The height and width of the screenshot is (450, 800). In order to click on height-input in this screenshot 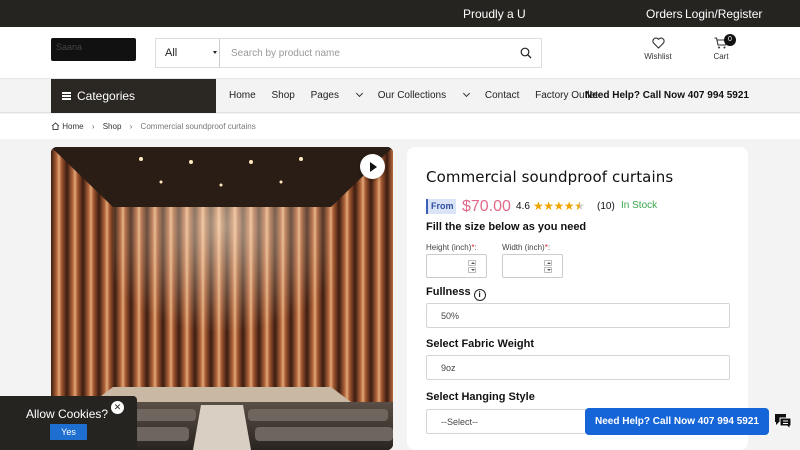, I will do `click(456, 266)`.